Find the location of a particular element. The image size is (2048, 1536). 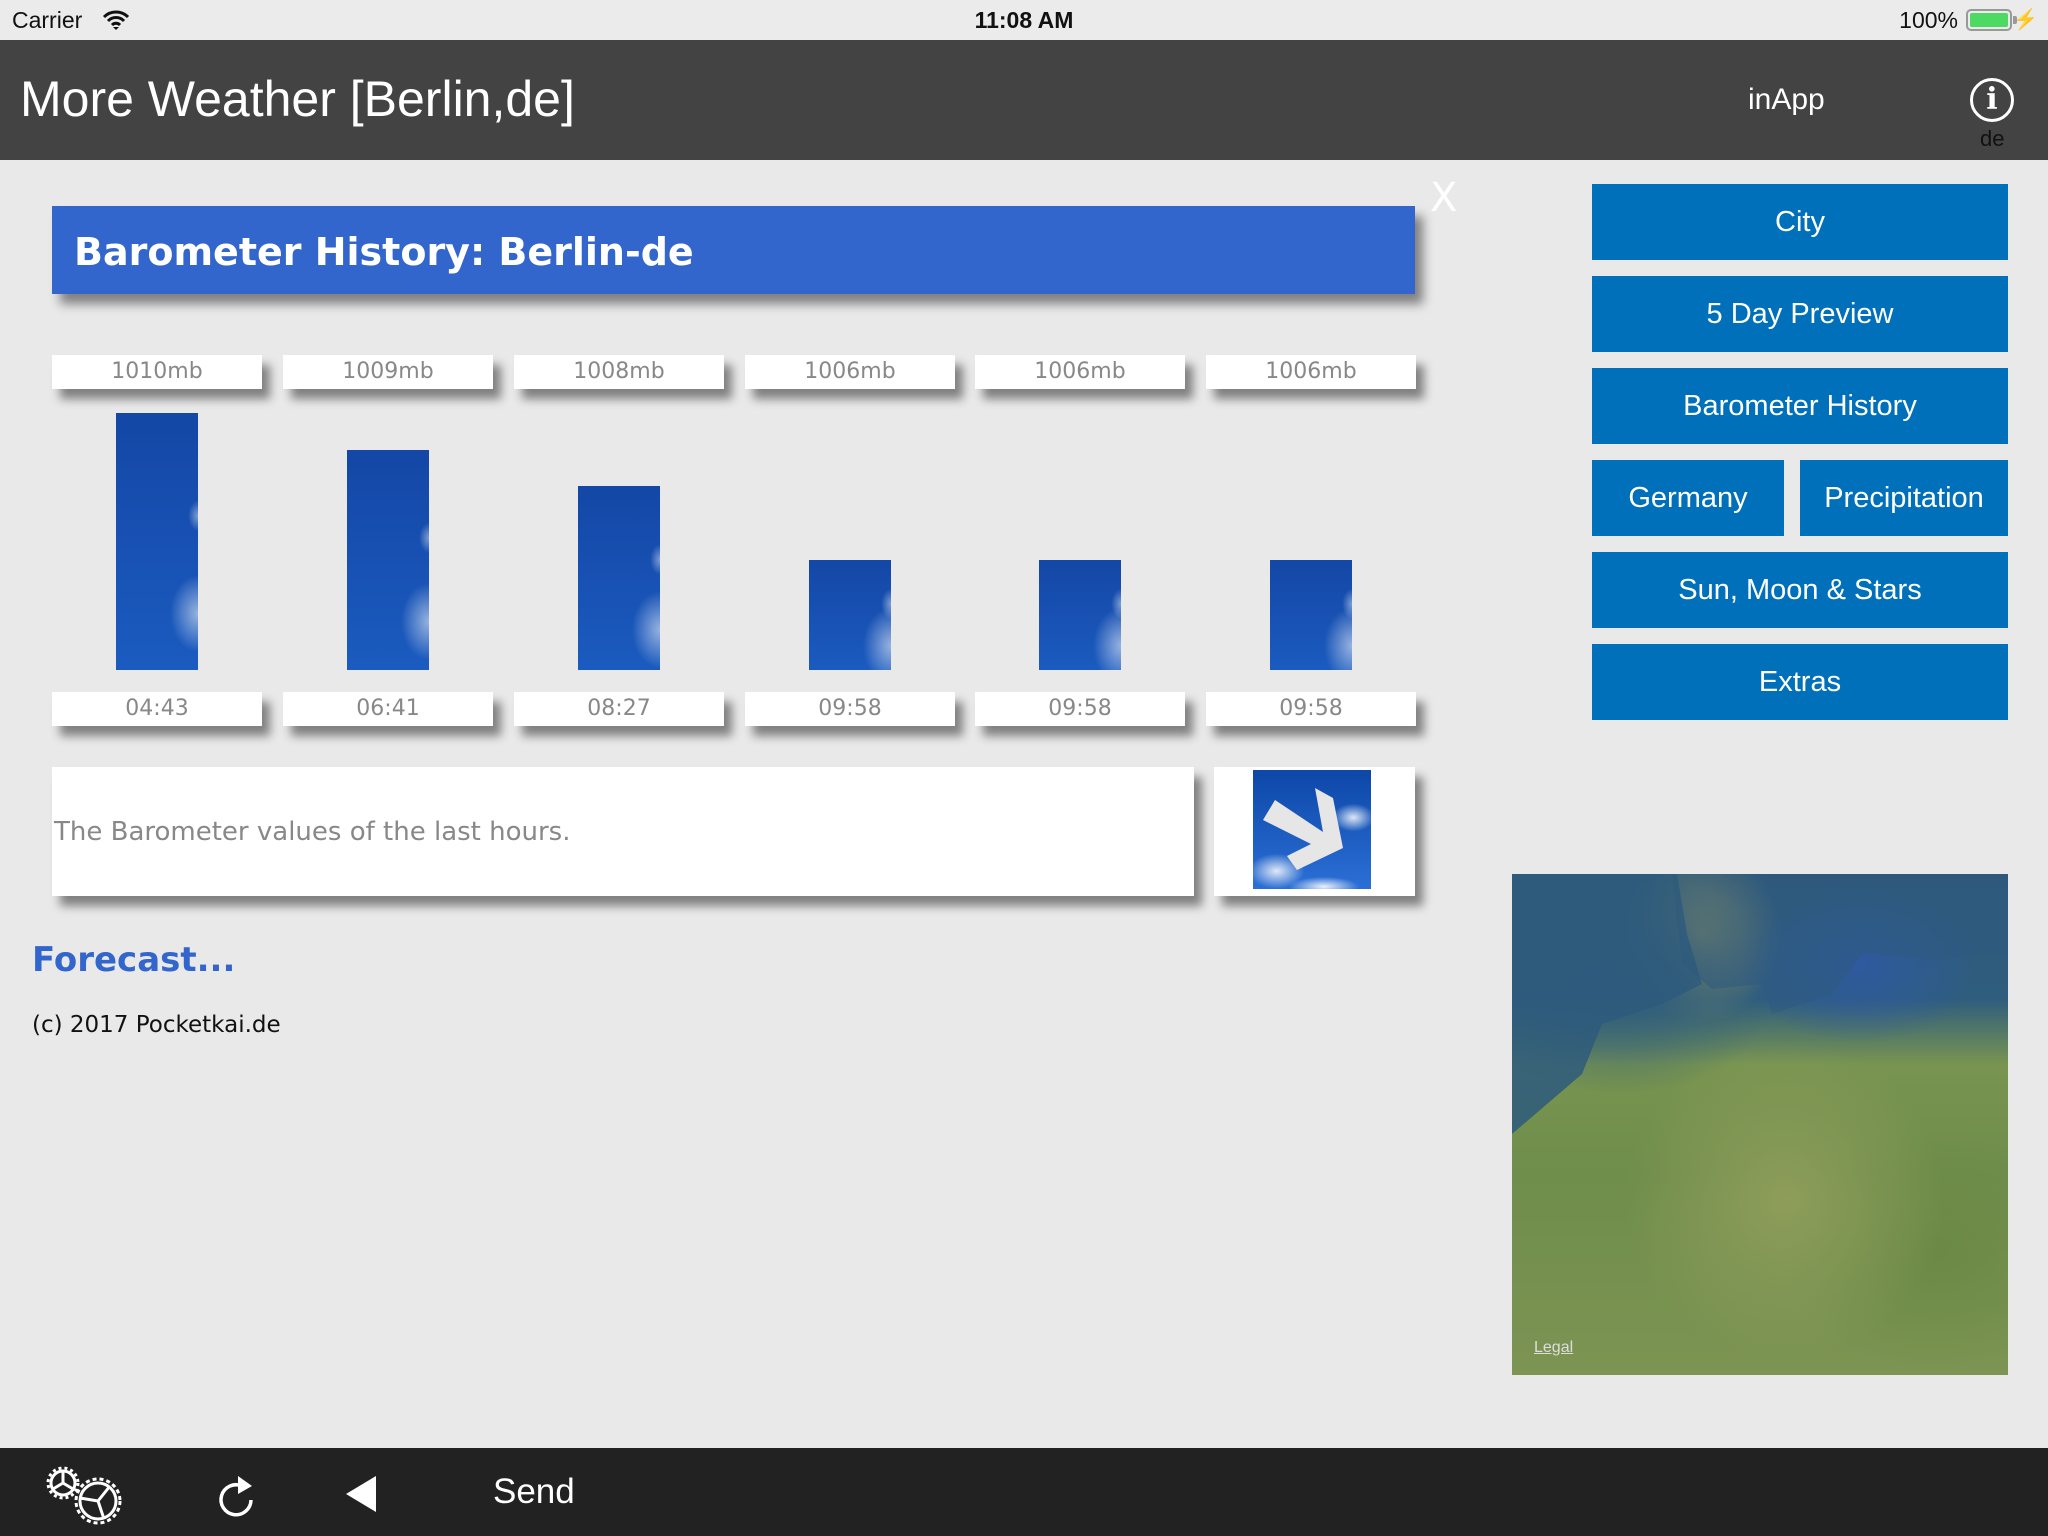

extras-button: Extras is located at coordinates (1800, 682).